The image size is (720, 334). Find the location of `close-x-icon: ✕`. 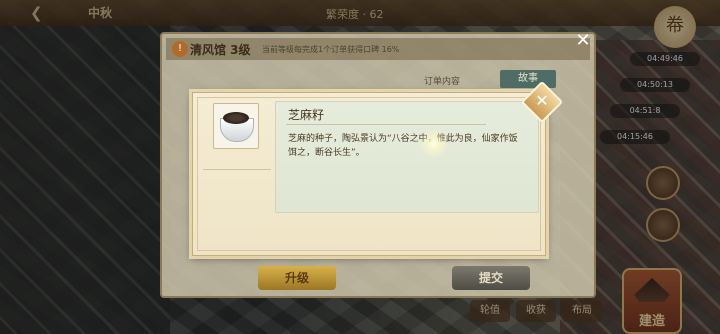

close-x-icon: ✕ is located at coordinates (542, 100).